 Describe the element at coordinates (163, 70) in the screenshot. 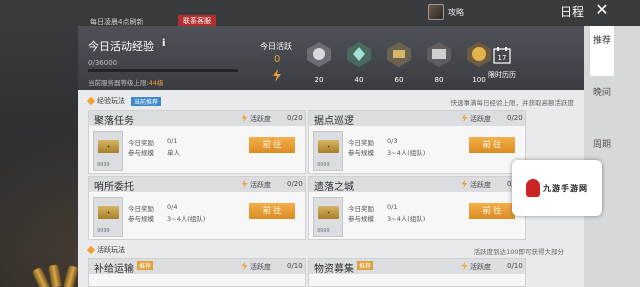

I see `xp-progress-bar` at that location.